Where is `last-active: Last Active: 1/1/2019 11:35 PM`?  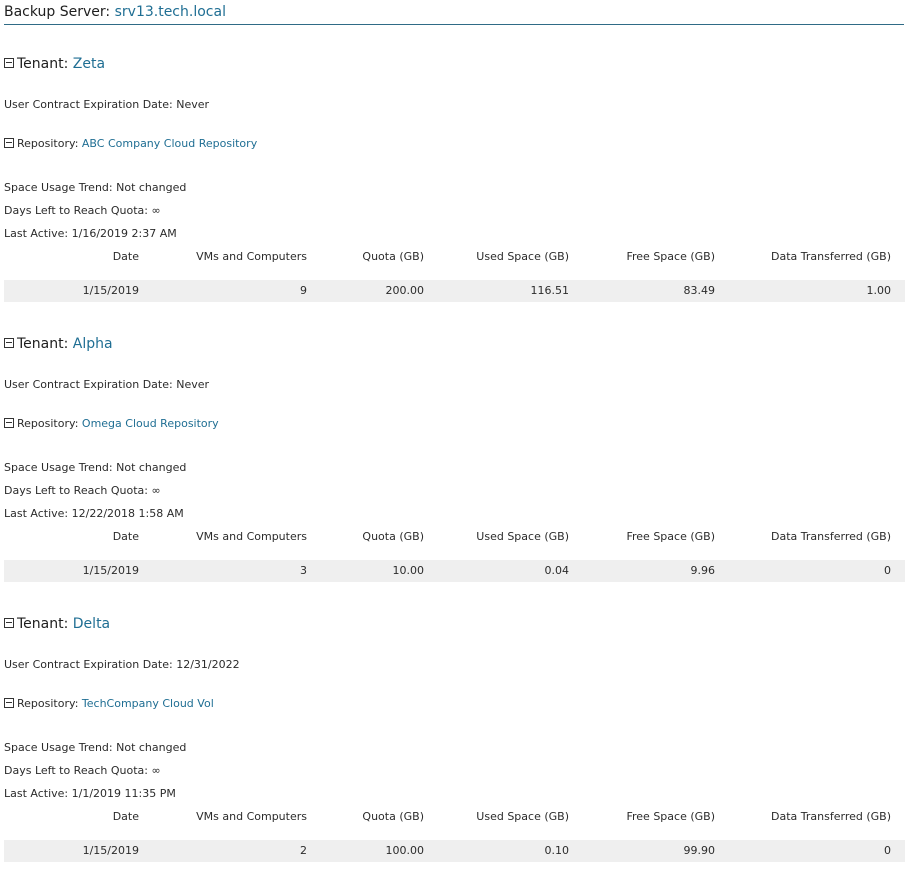
last-active: Last Active: 1/1/2019 11:35 PM is located at coordinates (90, 794).